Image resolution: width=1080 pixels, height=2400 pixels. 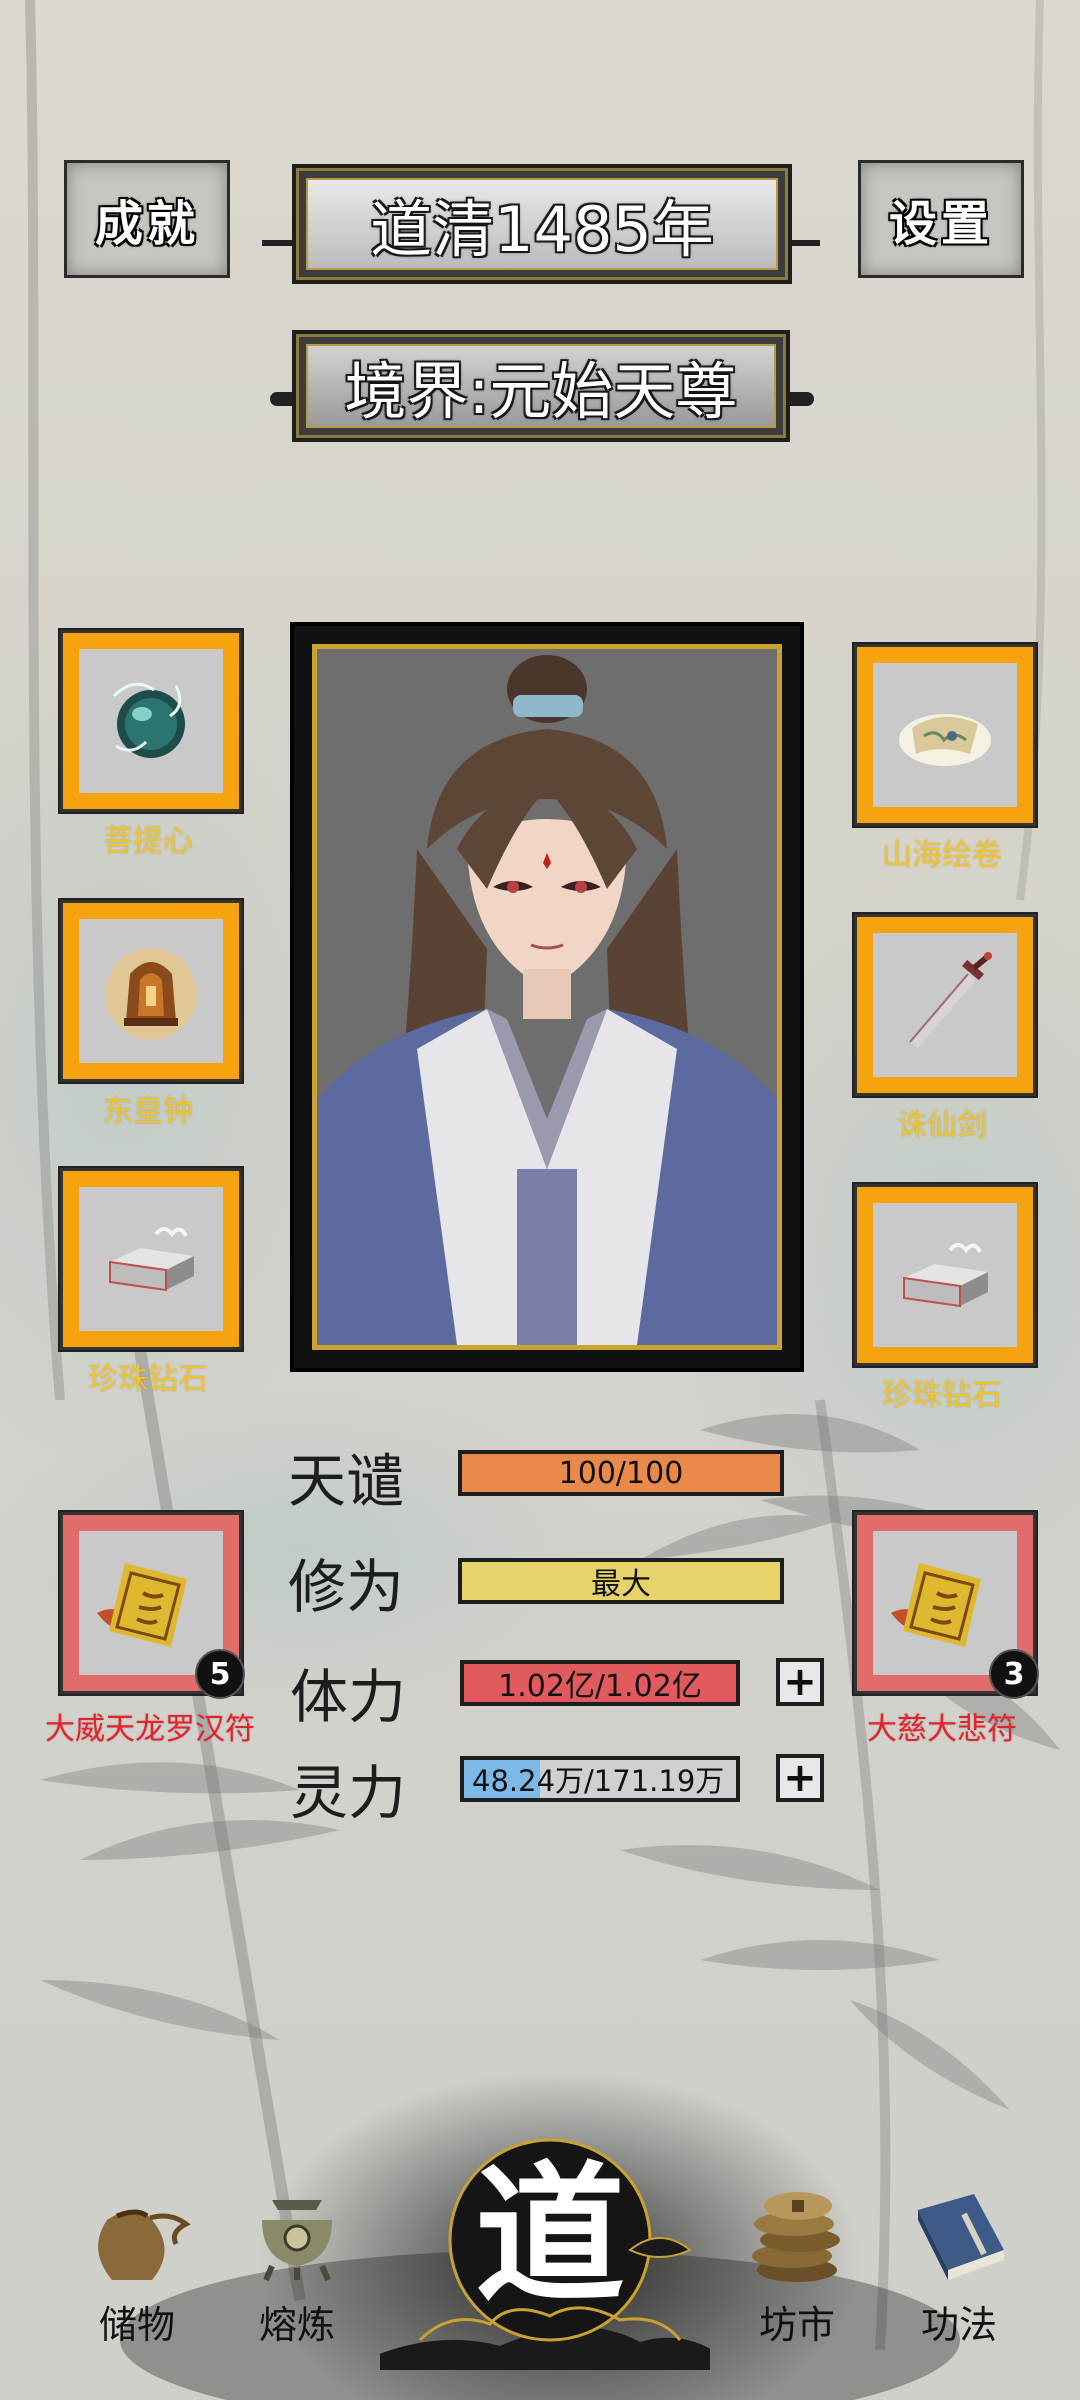 I want to click on tili-value: 1.02亿/1.02亿, so click(x=600, y=1685).